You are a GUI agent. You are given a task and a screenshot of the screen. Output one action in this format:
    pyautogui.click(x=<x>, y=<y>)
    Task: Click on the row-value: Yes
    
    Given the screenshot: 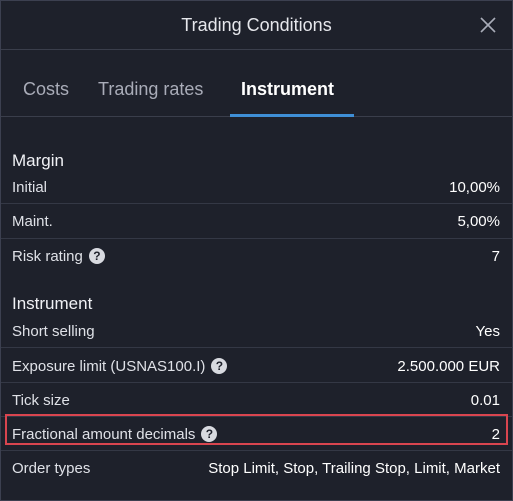 What is the action you would take?
    pyautogui.click(x=487, y=331)
    